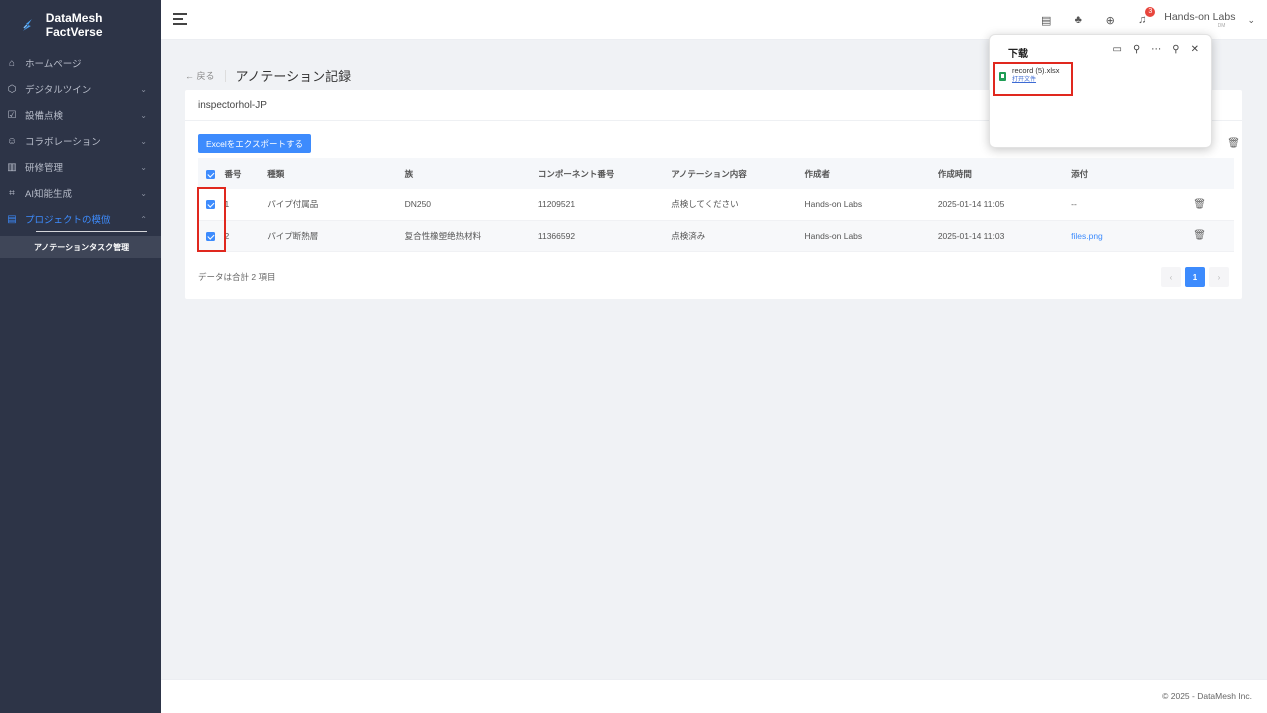 The width and height of the screenshot is (1267, 713). What do you see at coordinates (1175, 49) in the screenshot?
I see `pin-icon: ⚲` at bounding box center [1175, 49].